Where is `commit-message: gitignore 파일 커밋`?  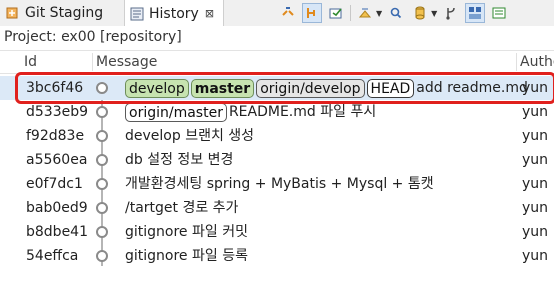
commit-message: gitignore 파일 커밋 is located at coordinates (186, 232).